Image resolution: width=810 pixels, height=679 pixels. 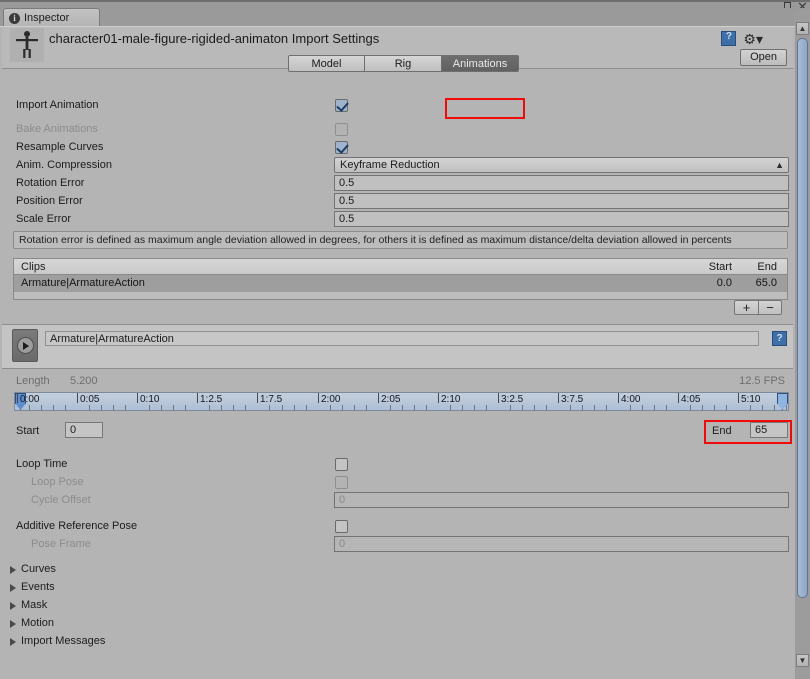 What do you see at coordinates (341, 482) in the screenshot?
I see `checkbox-loop-pose` at bounding box center [341, 482].